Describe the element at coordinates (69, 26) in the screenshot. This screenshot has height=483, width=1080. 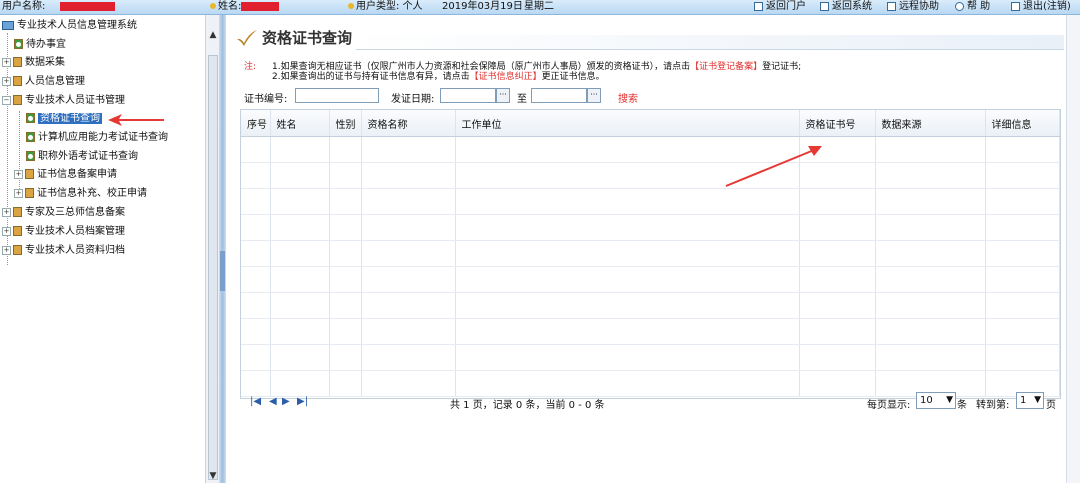
I see `tree-root: 专业技术人员信息管理系统` at that location.